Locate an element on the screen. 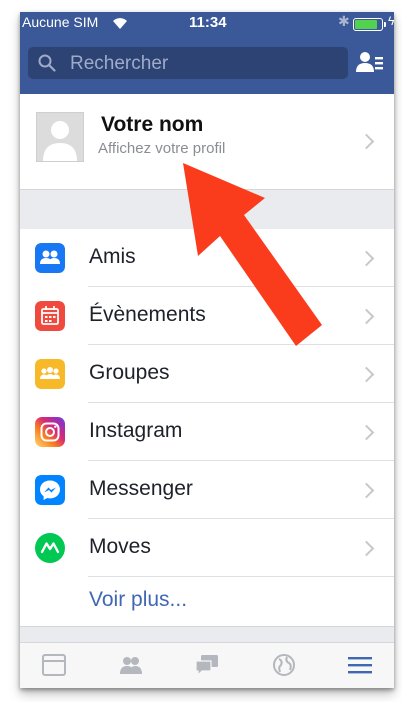 The image size is (402, 702). search-input: Rechercher is located at coordinates (188, 63).